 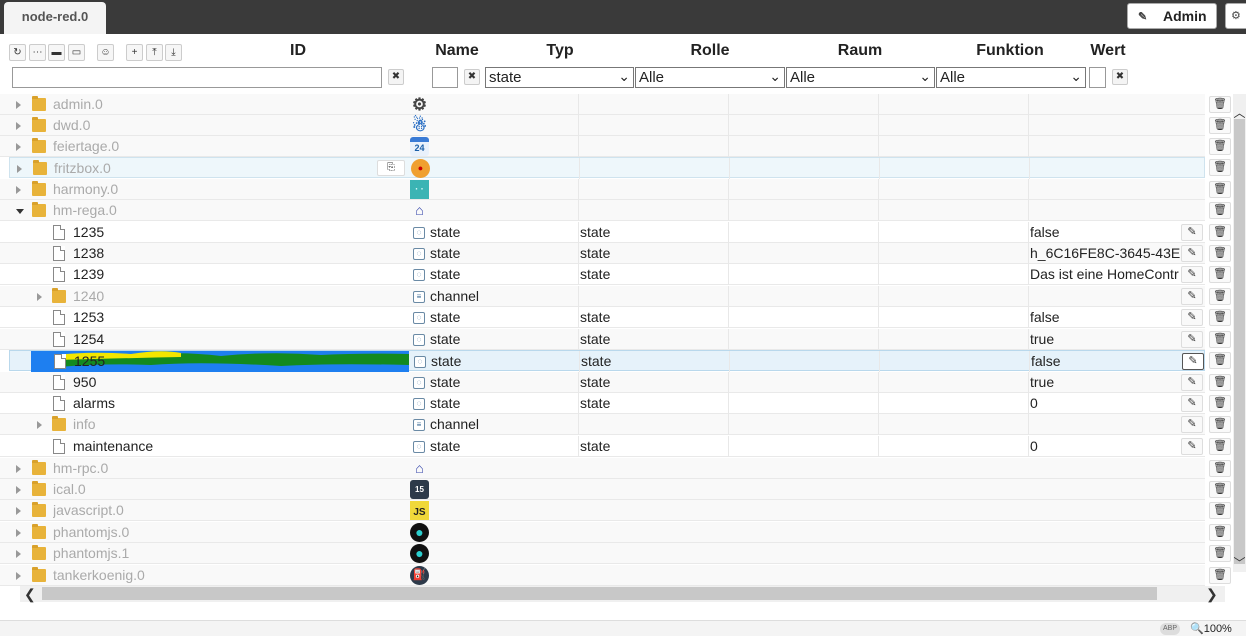 What do you see at coordinates (602, 232) in the screenshot?
I see `tree-row-1235: 1235 ◌ state state false ✎` at bounding box center [602, 232].